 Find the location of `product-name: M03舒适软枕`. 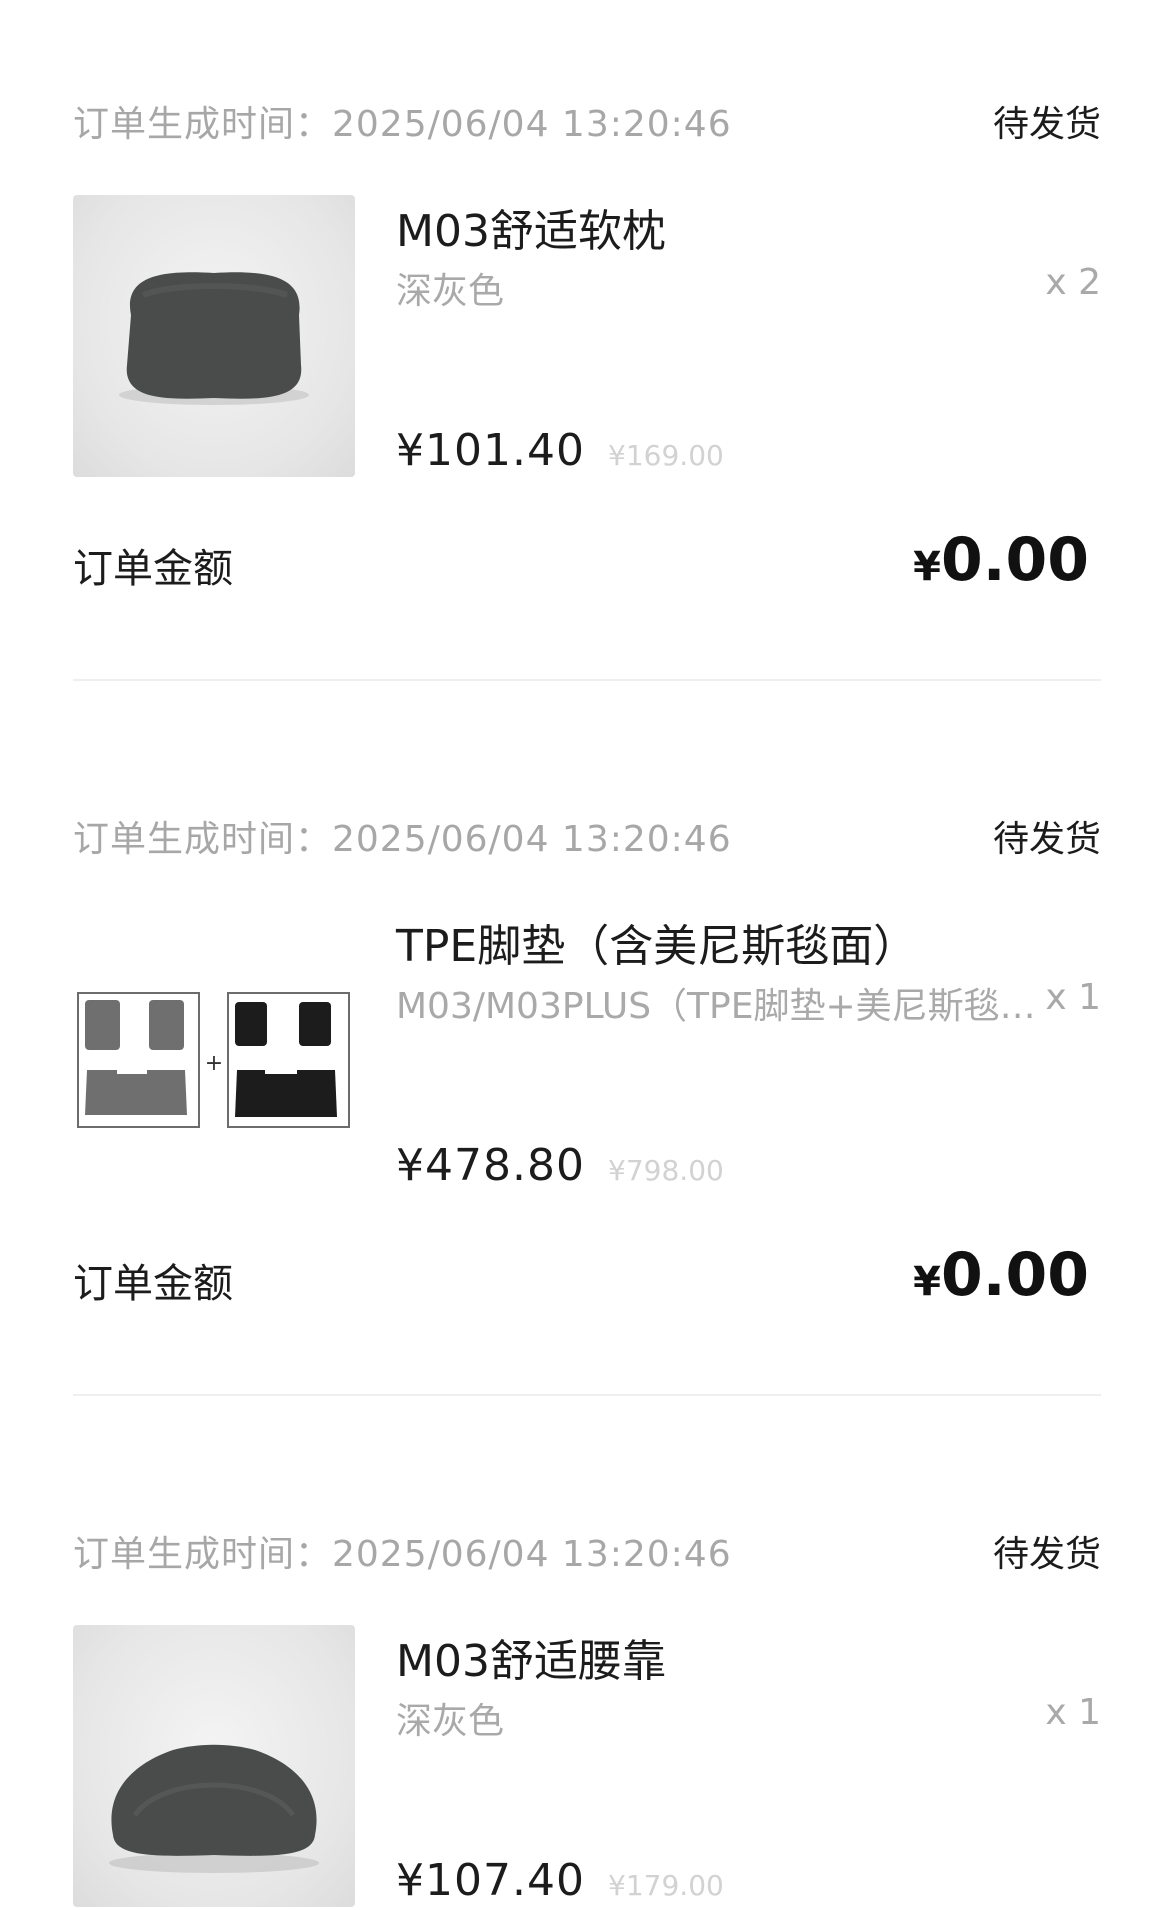

product-name: M03舒适软枕 is located at coordinates (531, 227).